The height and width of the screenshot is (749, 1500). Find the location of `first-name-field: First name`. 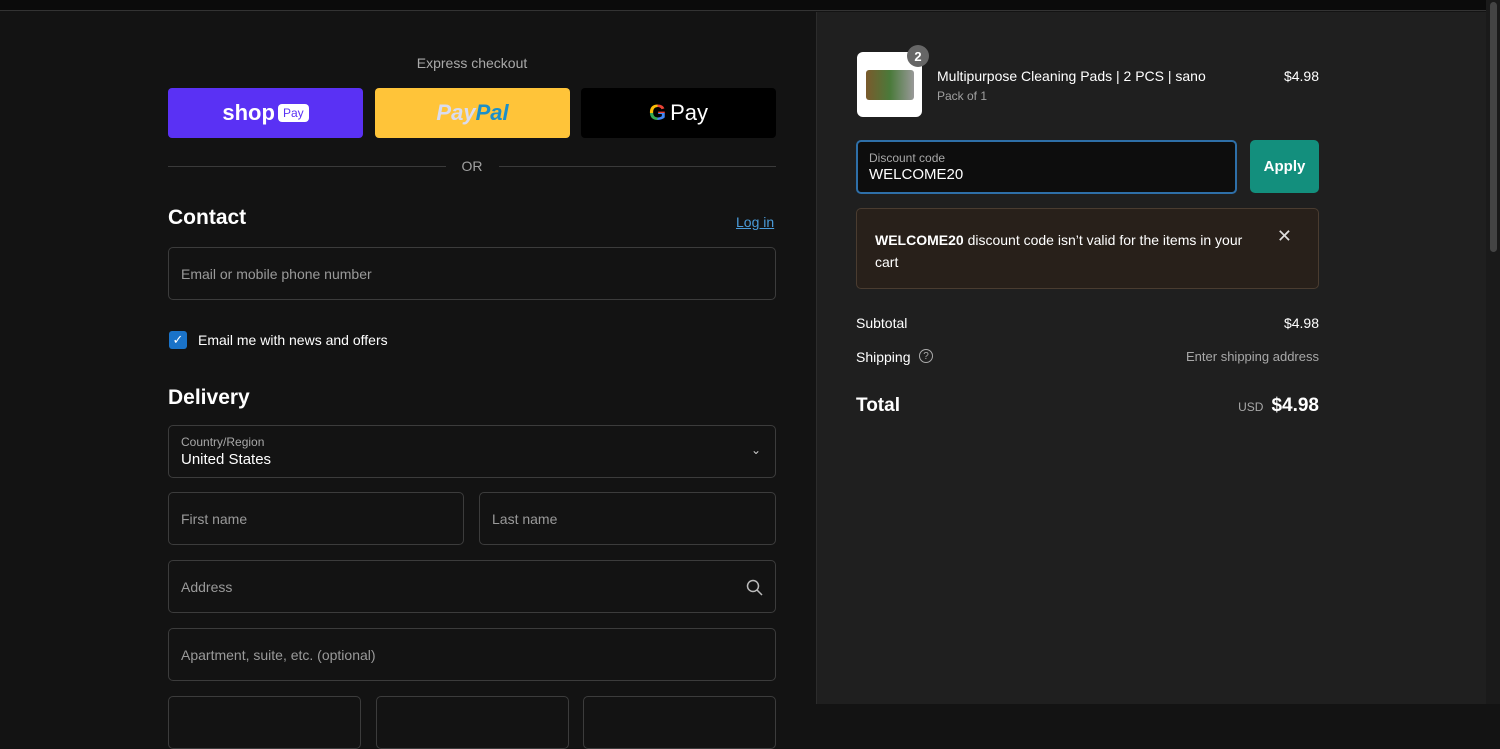

first-name-field: First name is located at coordinates (316, 518).